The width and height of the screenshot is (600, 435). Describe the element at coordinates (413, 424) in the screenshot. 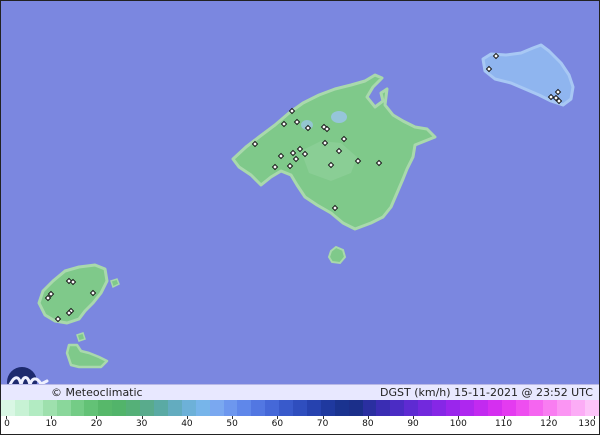

I see `tick-label: 90` at that location.